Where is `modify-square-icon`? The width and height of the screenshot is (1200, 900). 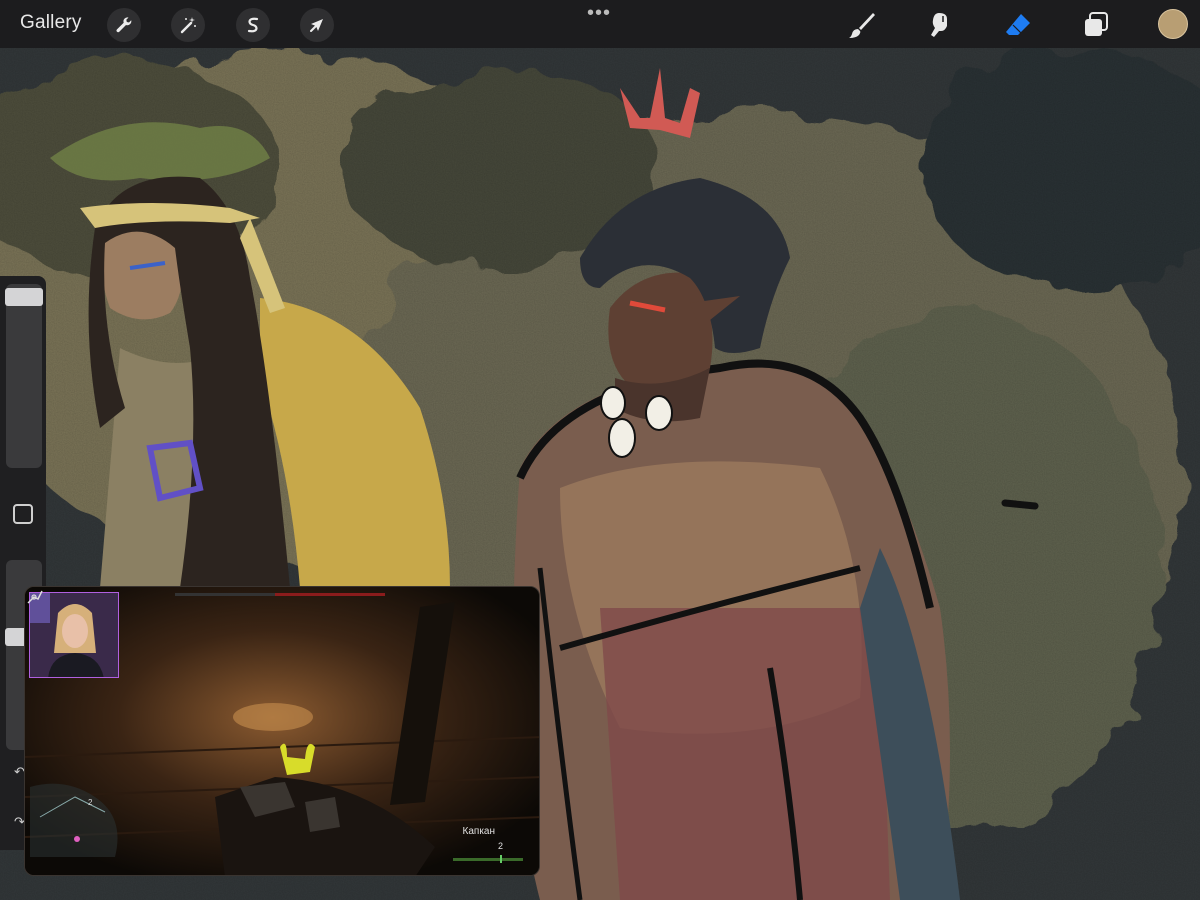 modify-square-icon is located at coordinates (23, 514).